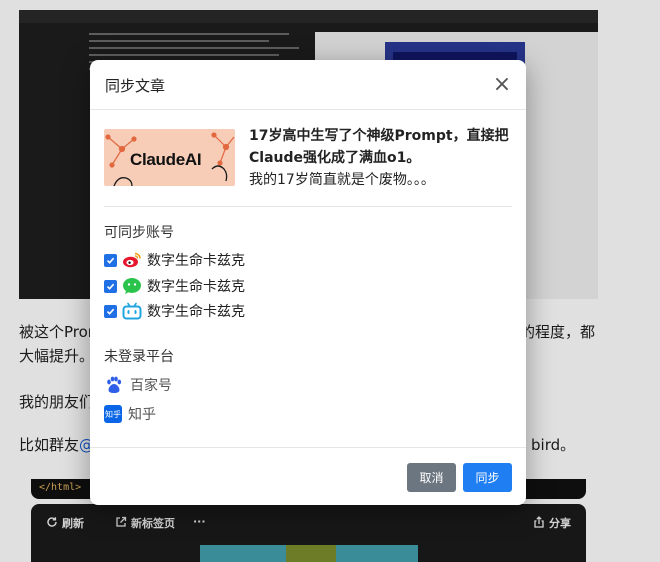 This screenshot has width=660, height=562. I want to click on close-icon: ×, so click(502, 84).